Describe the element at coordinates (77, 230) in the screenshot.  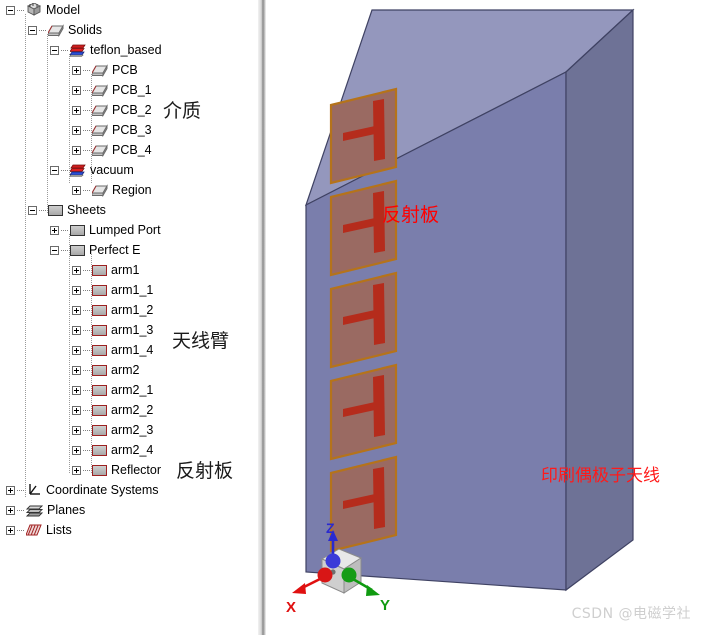
I see `sheet-rect-icon` at that location.